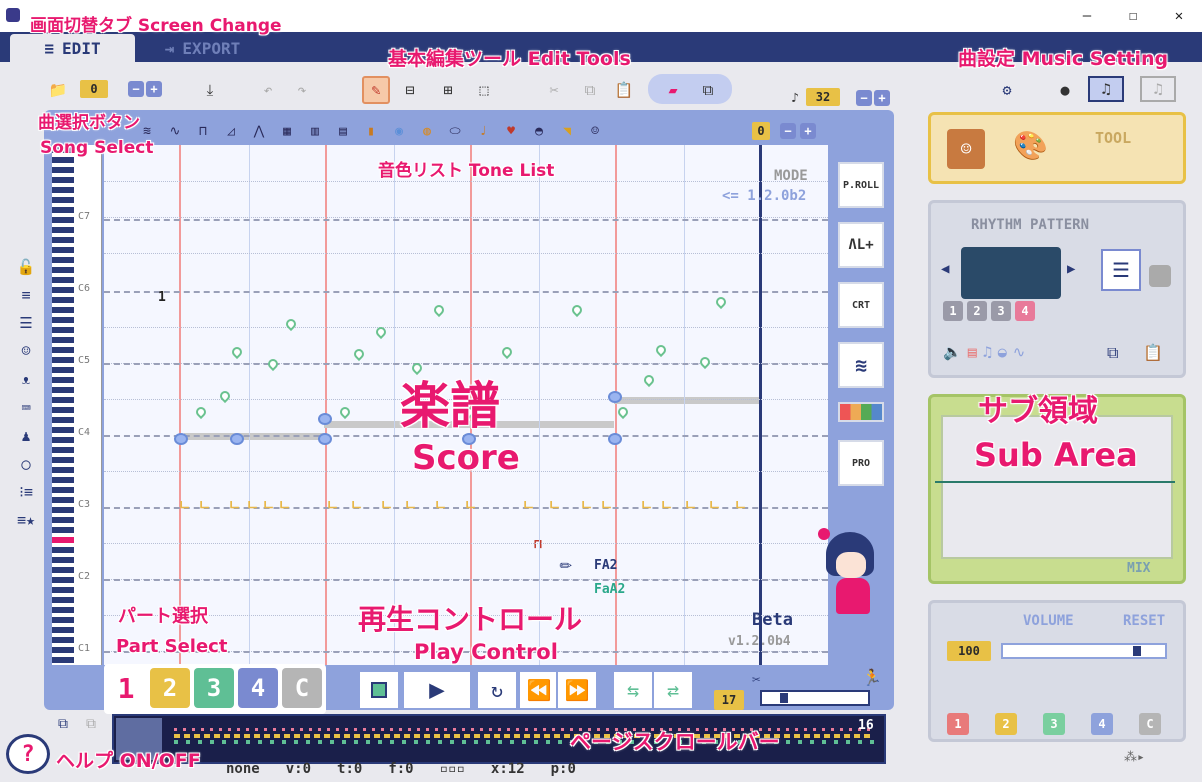  What do you see at coordinates (972, 352) in the screenshot?
I see `rhythm-list-red-icon: ▤` at bounding box center [972, 352].